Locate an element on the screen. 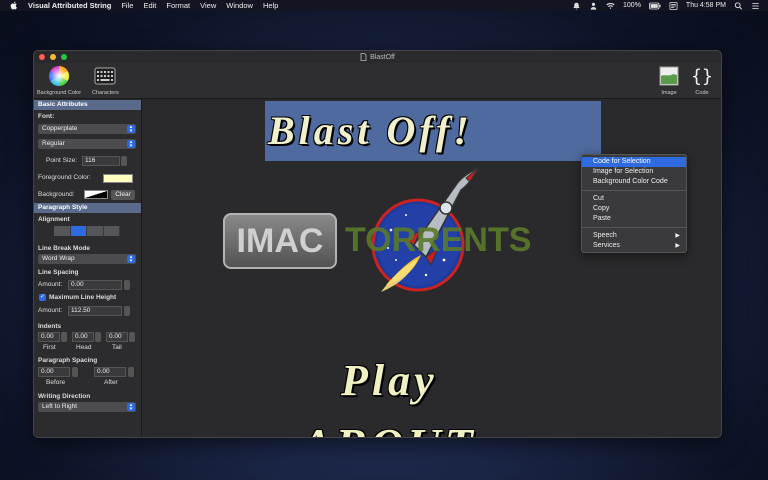 This screenshot has width=768, height=480. menu-file: File is located at coordinates (127, 5).